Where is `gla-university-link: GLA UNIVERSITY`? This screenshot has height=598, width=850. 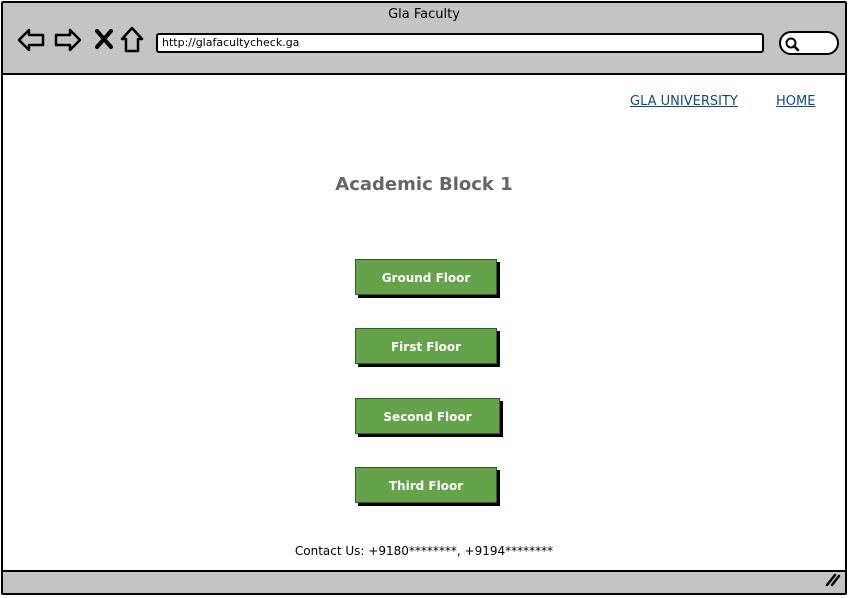
gla-university-link: GLA UNIVERSITY is located at coordinates (684, 101).